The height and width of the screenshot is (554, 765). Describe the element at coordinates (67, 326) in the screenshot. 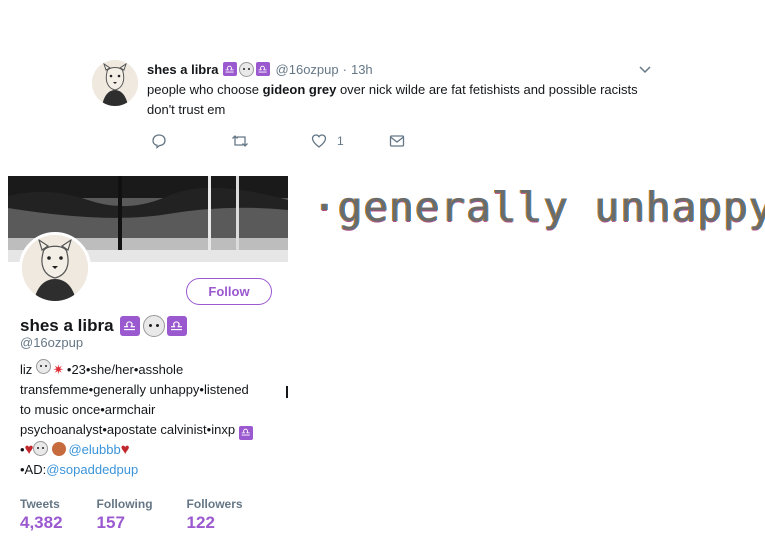

I see `profile-name: shes a libra` at that location.